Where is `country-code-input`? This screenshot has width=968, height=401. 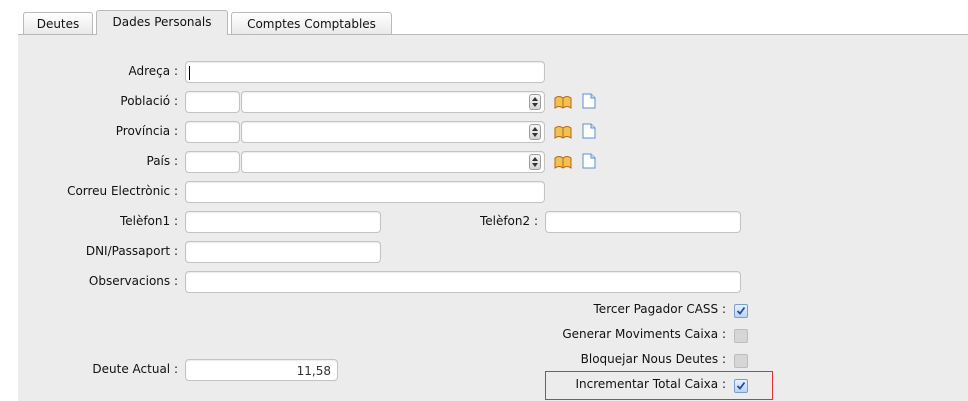 country-code-input is located at coordinates (212, 162).